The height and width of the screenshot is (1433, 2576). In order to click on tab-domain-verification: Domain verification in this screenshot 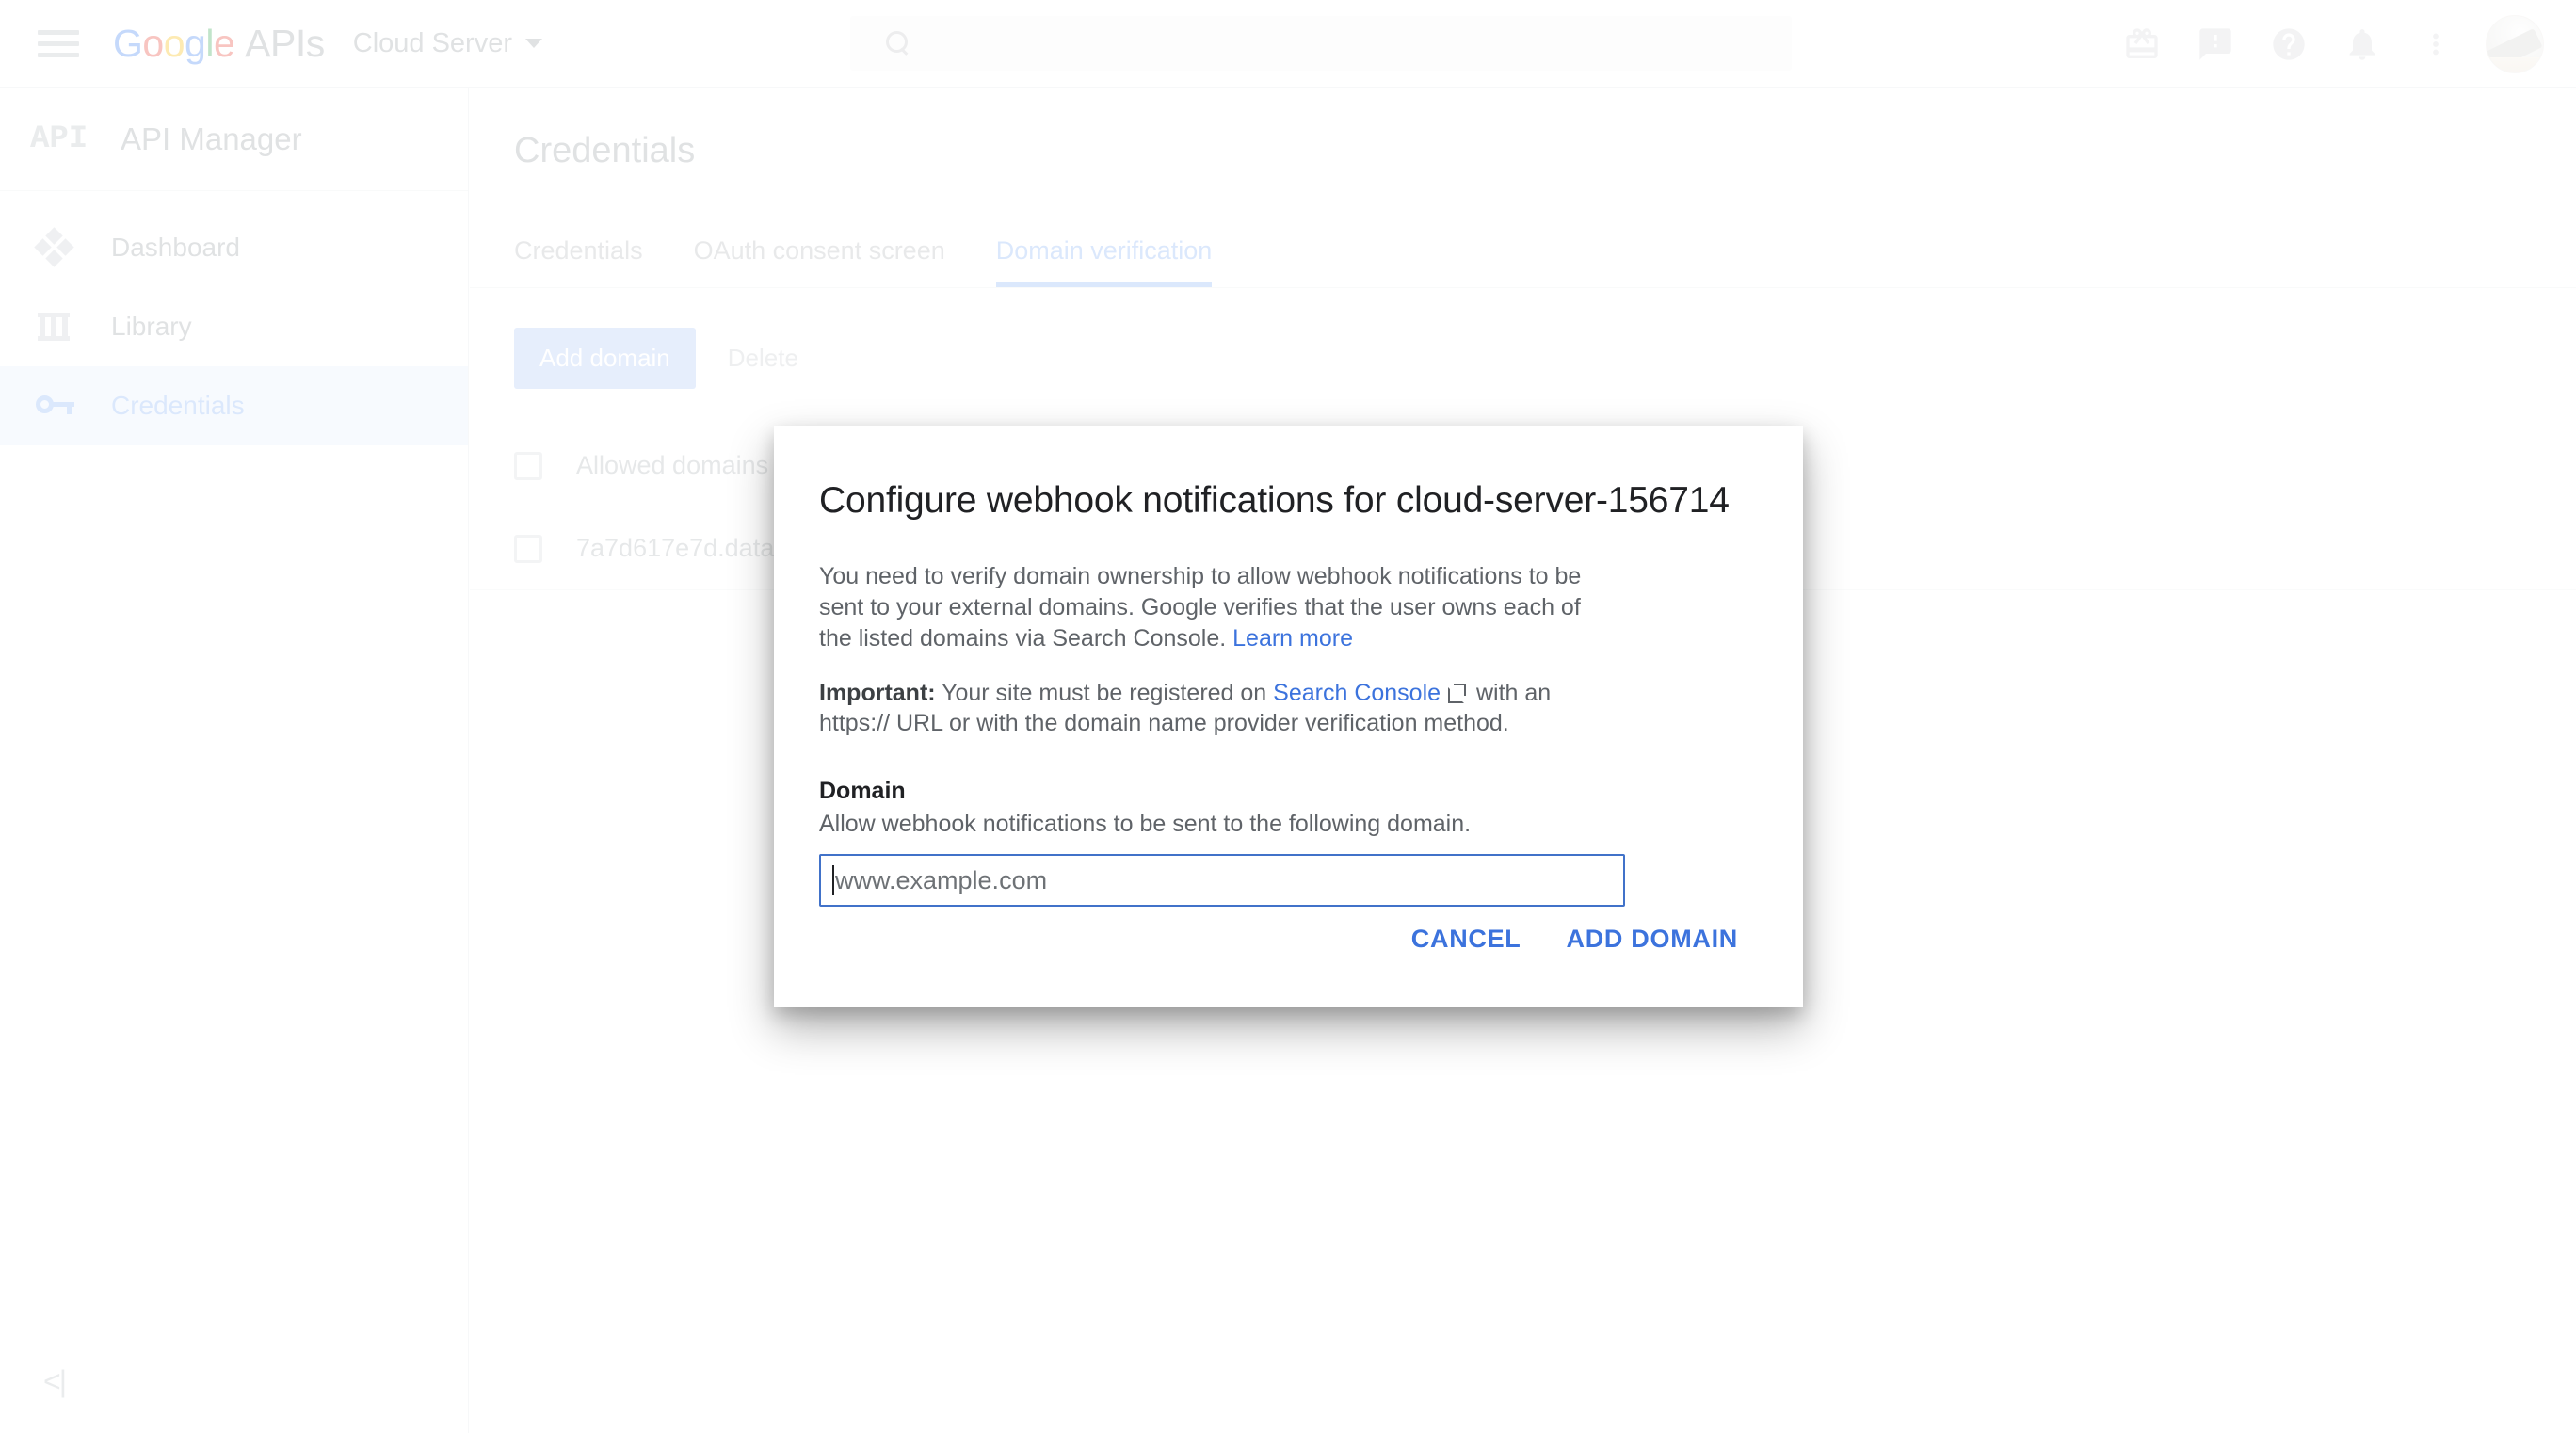, I will do `click(1104, 261)`.